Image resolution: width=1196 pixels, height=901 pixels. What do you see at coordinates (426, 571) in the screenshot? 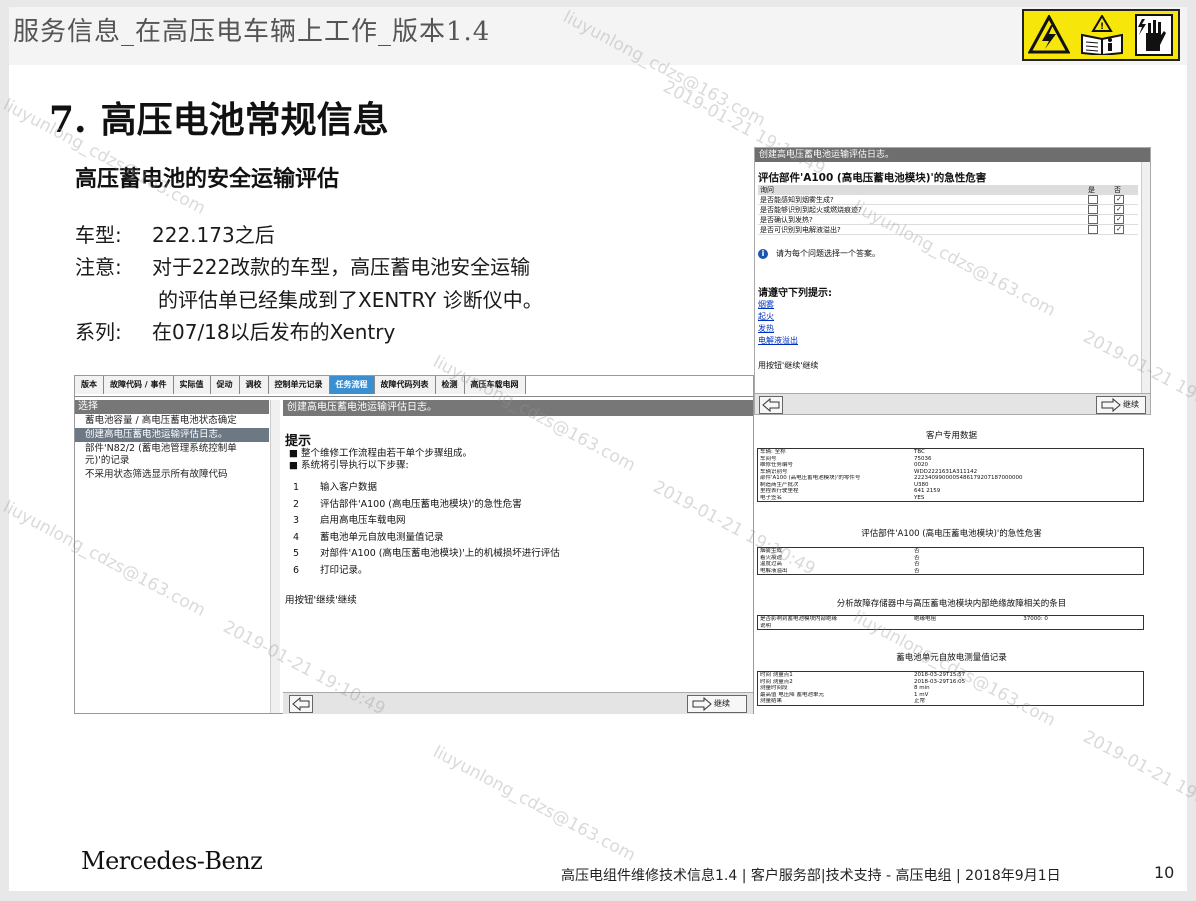
I see `step-item: 6 打印记录。` at bounding box center [426, 571].